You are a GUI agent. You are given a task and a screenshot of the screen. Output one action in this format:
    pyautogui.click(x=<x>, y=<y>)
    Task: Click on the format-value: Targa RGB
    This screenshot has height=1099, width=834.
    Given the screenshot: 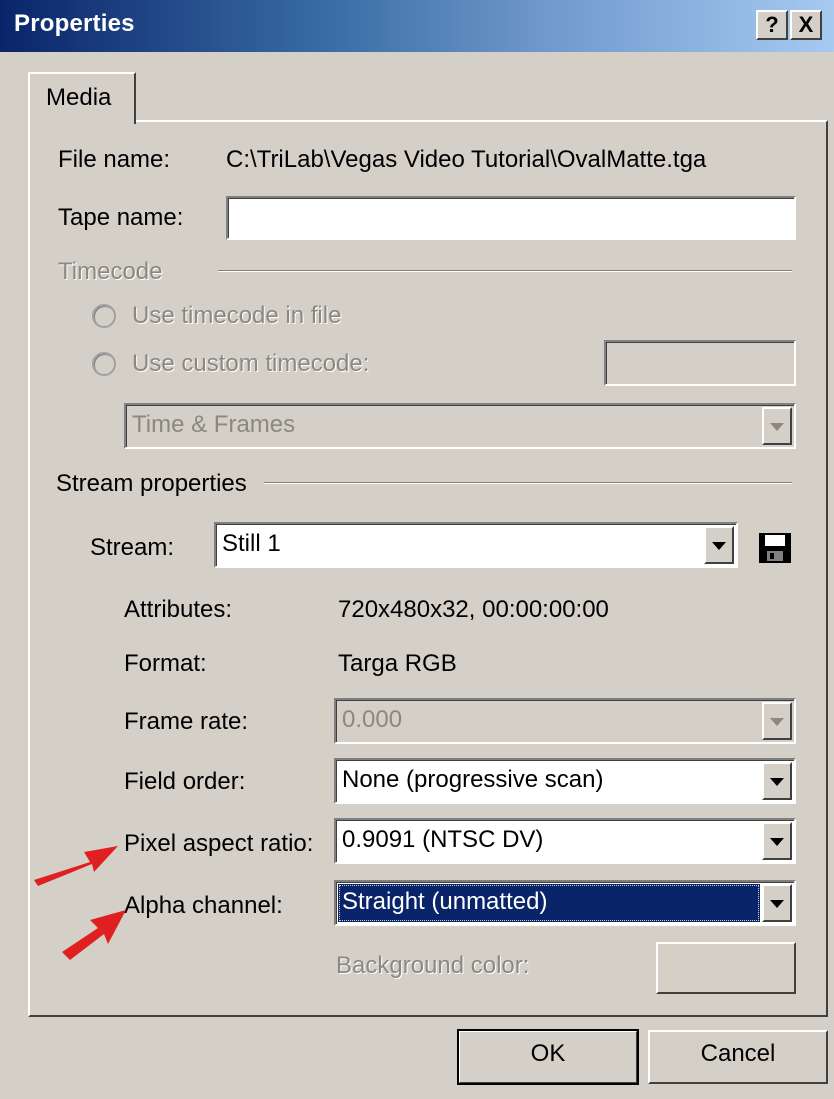 What is the action you would take?
    pyautogui.click(x=397, y=663)
    